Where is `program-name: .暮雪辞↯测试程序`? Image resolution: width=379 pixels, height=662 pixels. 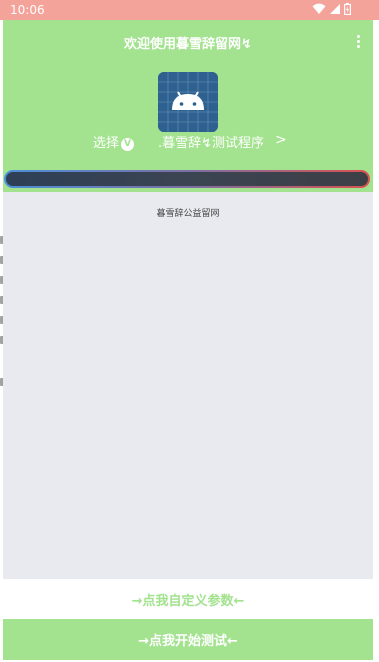 program-name: .暮雪辞↯测试程序 is located at coordinates (211, 141).